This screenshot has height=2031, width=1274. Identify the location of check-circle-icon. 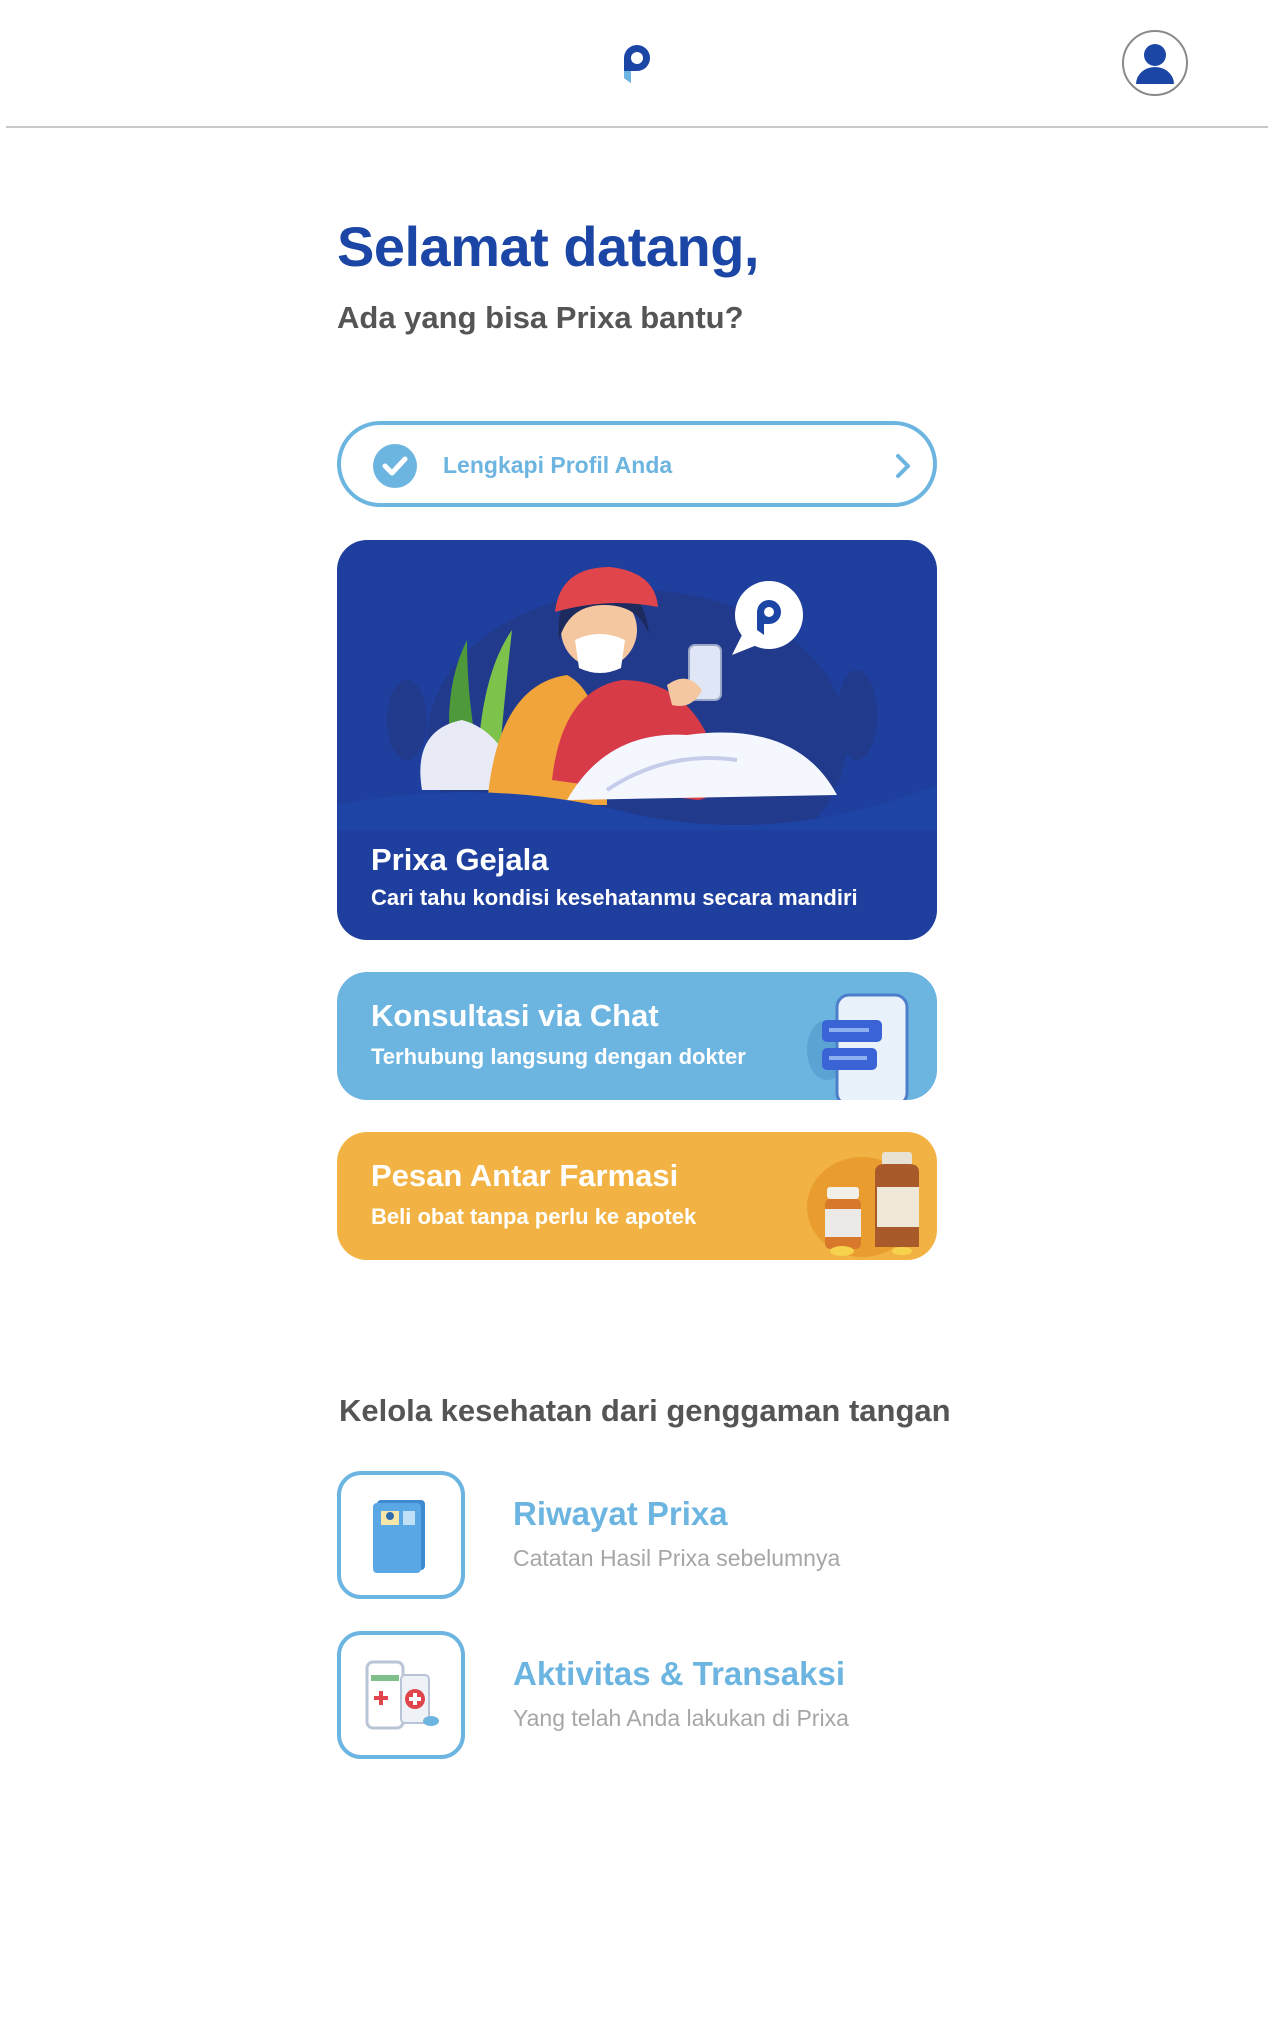
(395, 466).